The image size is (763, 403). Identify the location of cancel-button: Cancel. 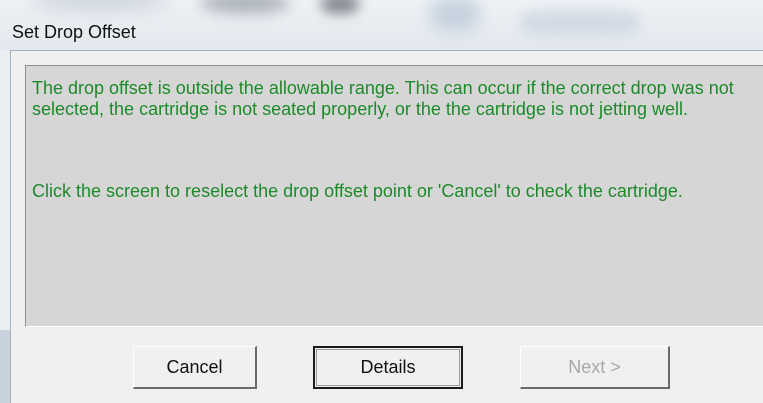
(195, 367).